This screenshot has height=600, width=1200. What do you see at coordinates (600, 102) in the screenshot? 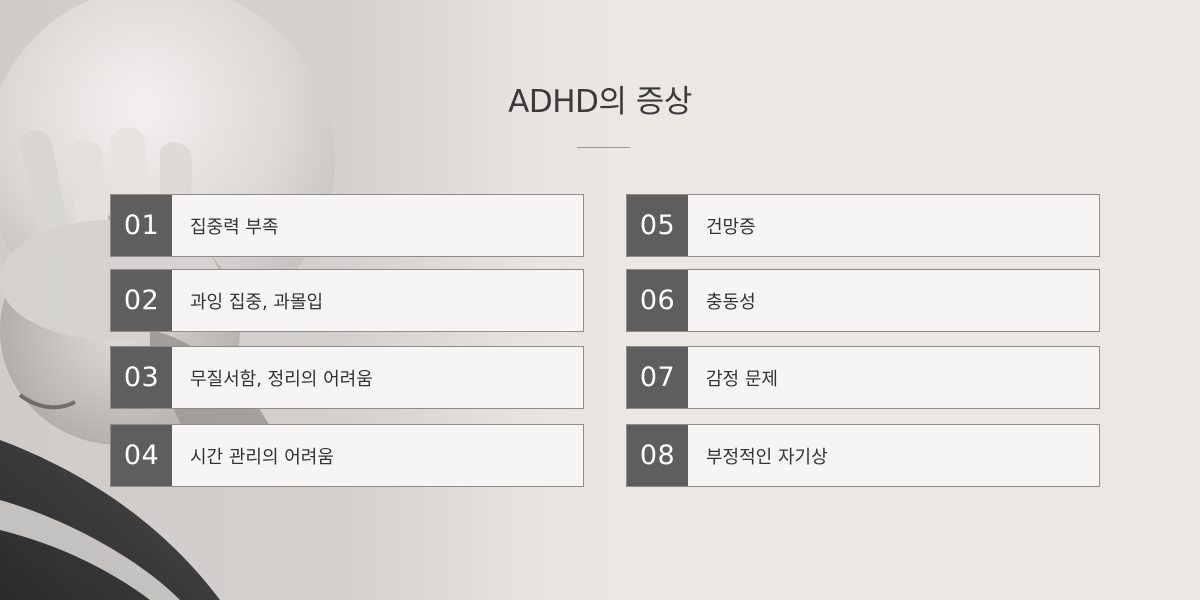
I see `page-title: ADHD의 증상` at bounding box center [600, 102].